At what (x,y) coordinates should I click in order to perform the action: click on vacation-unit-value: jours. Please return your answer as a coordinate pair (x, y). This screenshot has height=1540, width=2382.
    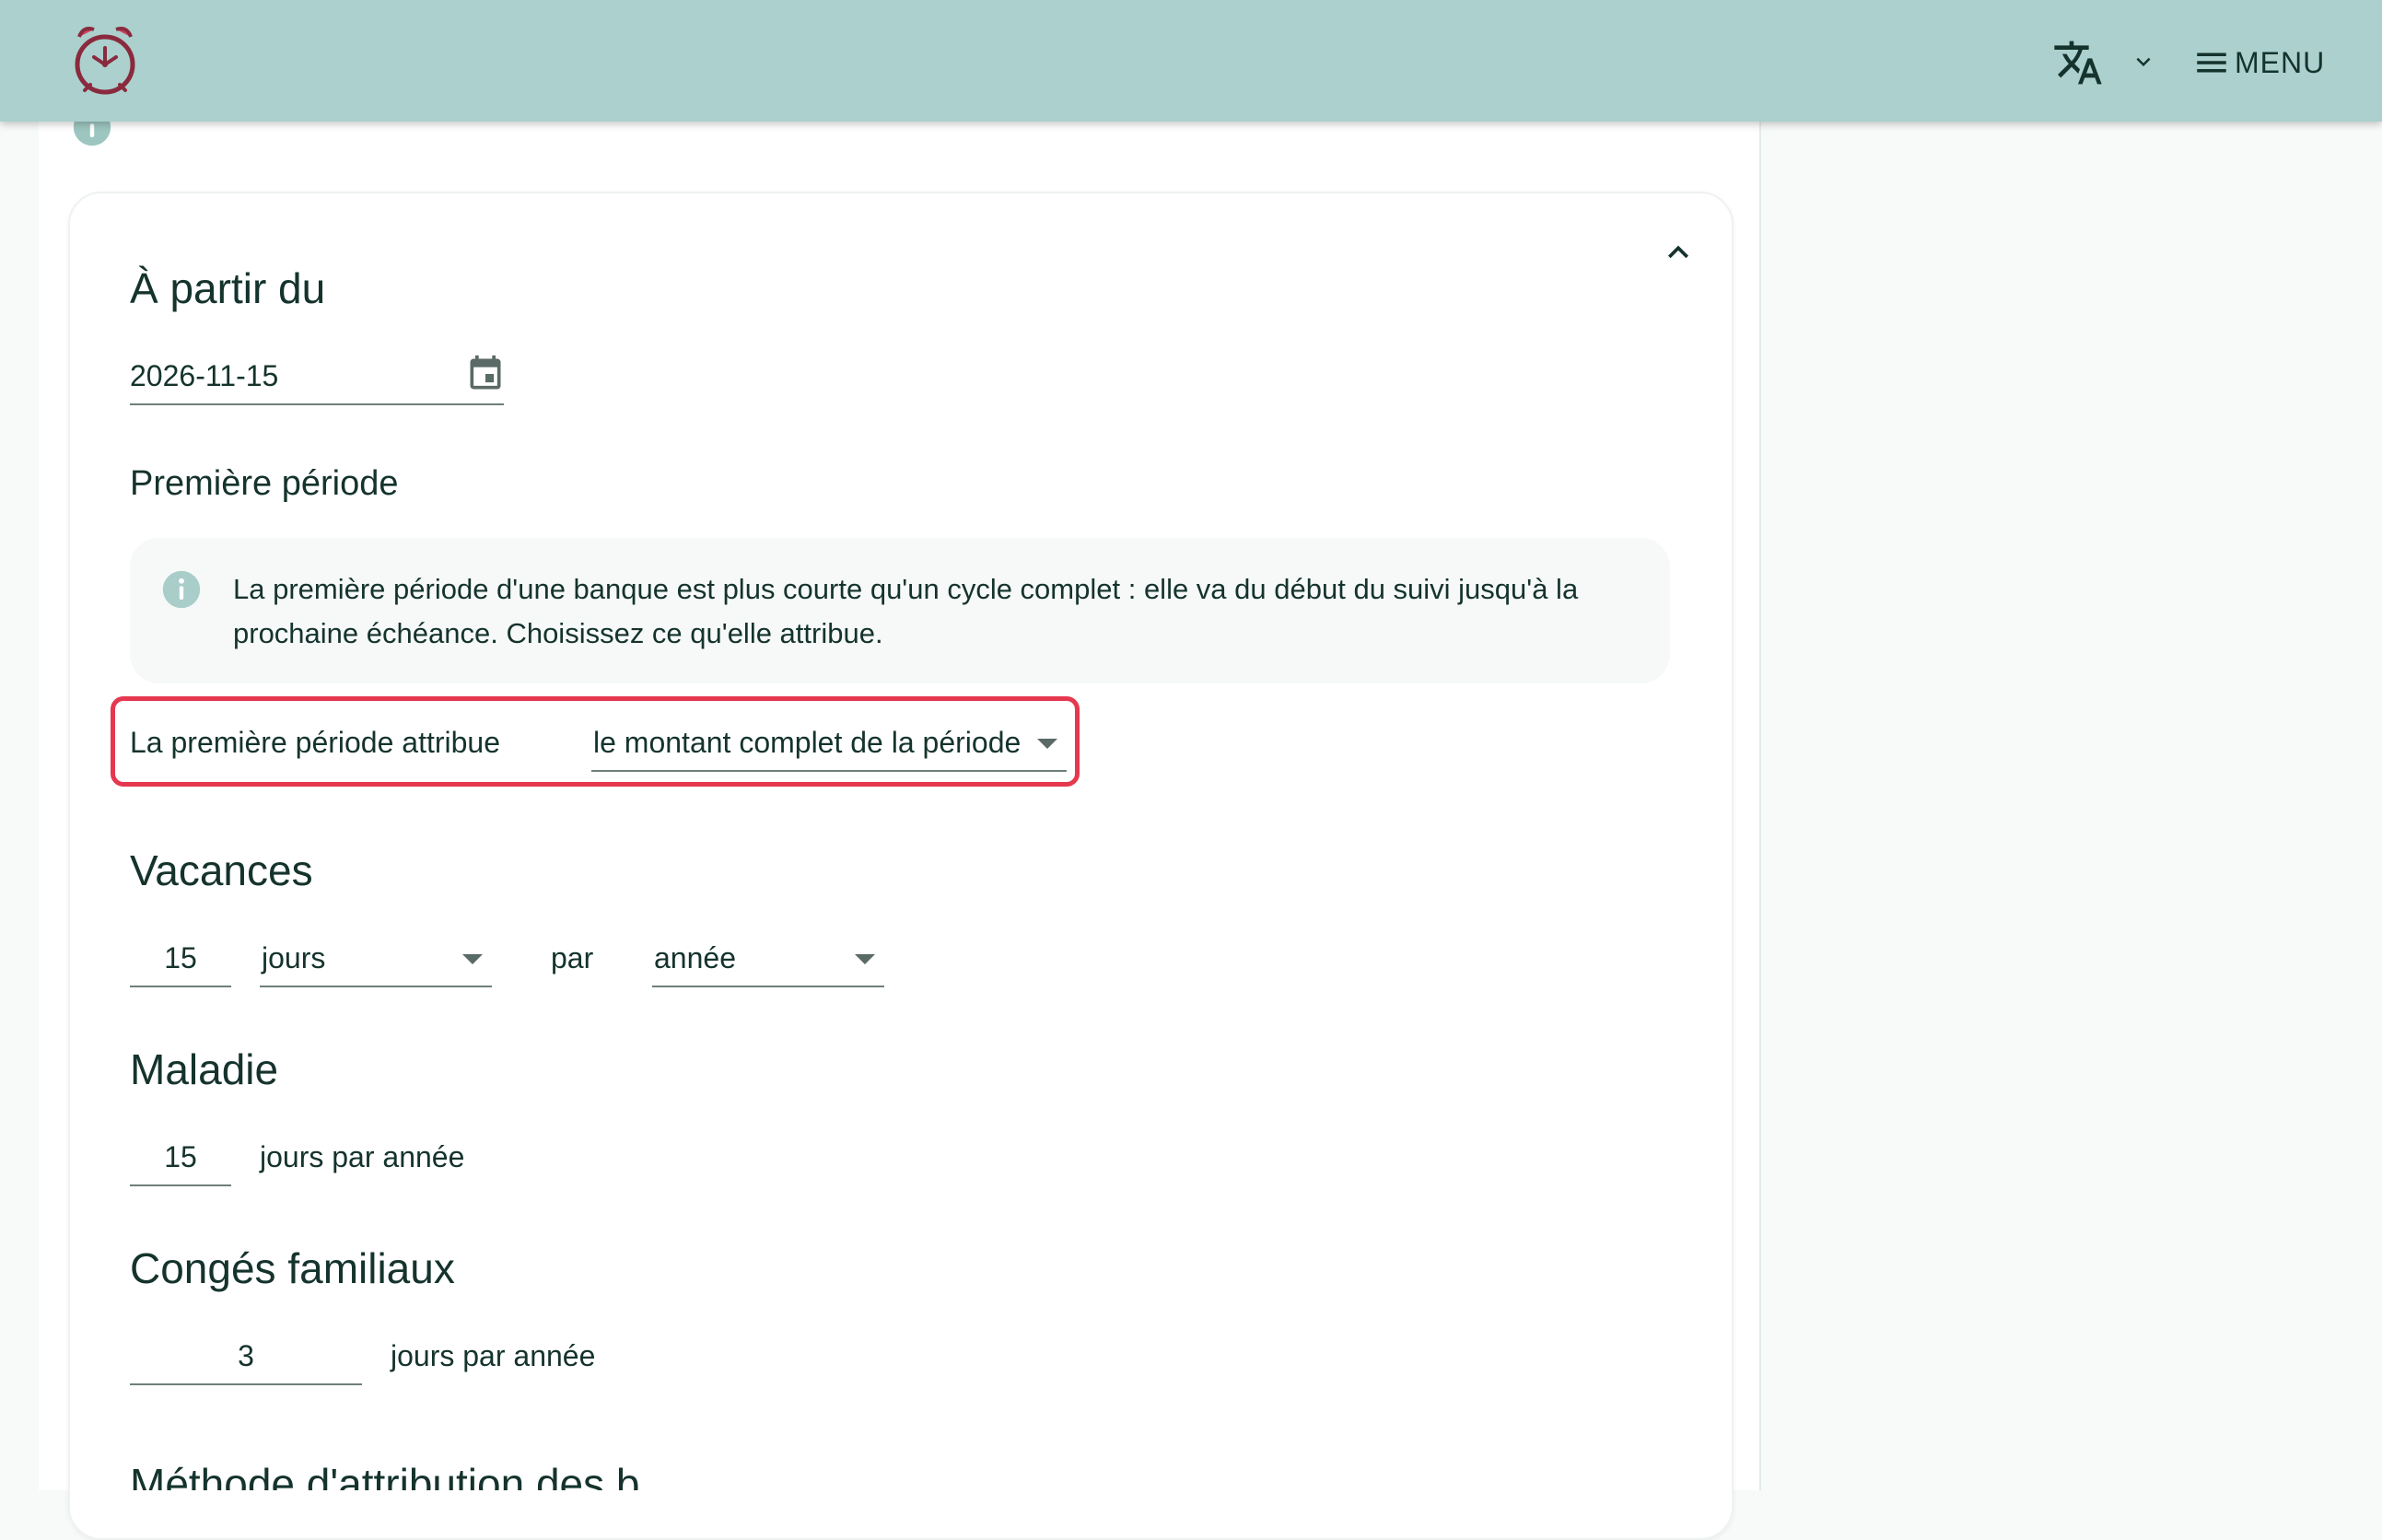
    Looking at the image, I should click on (294, 957).